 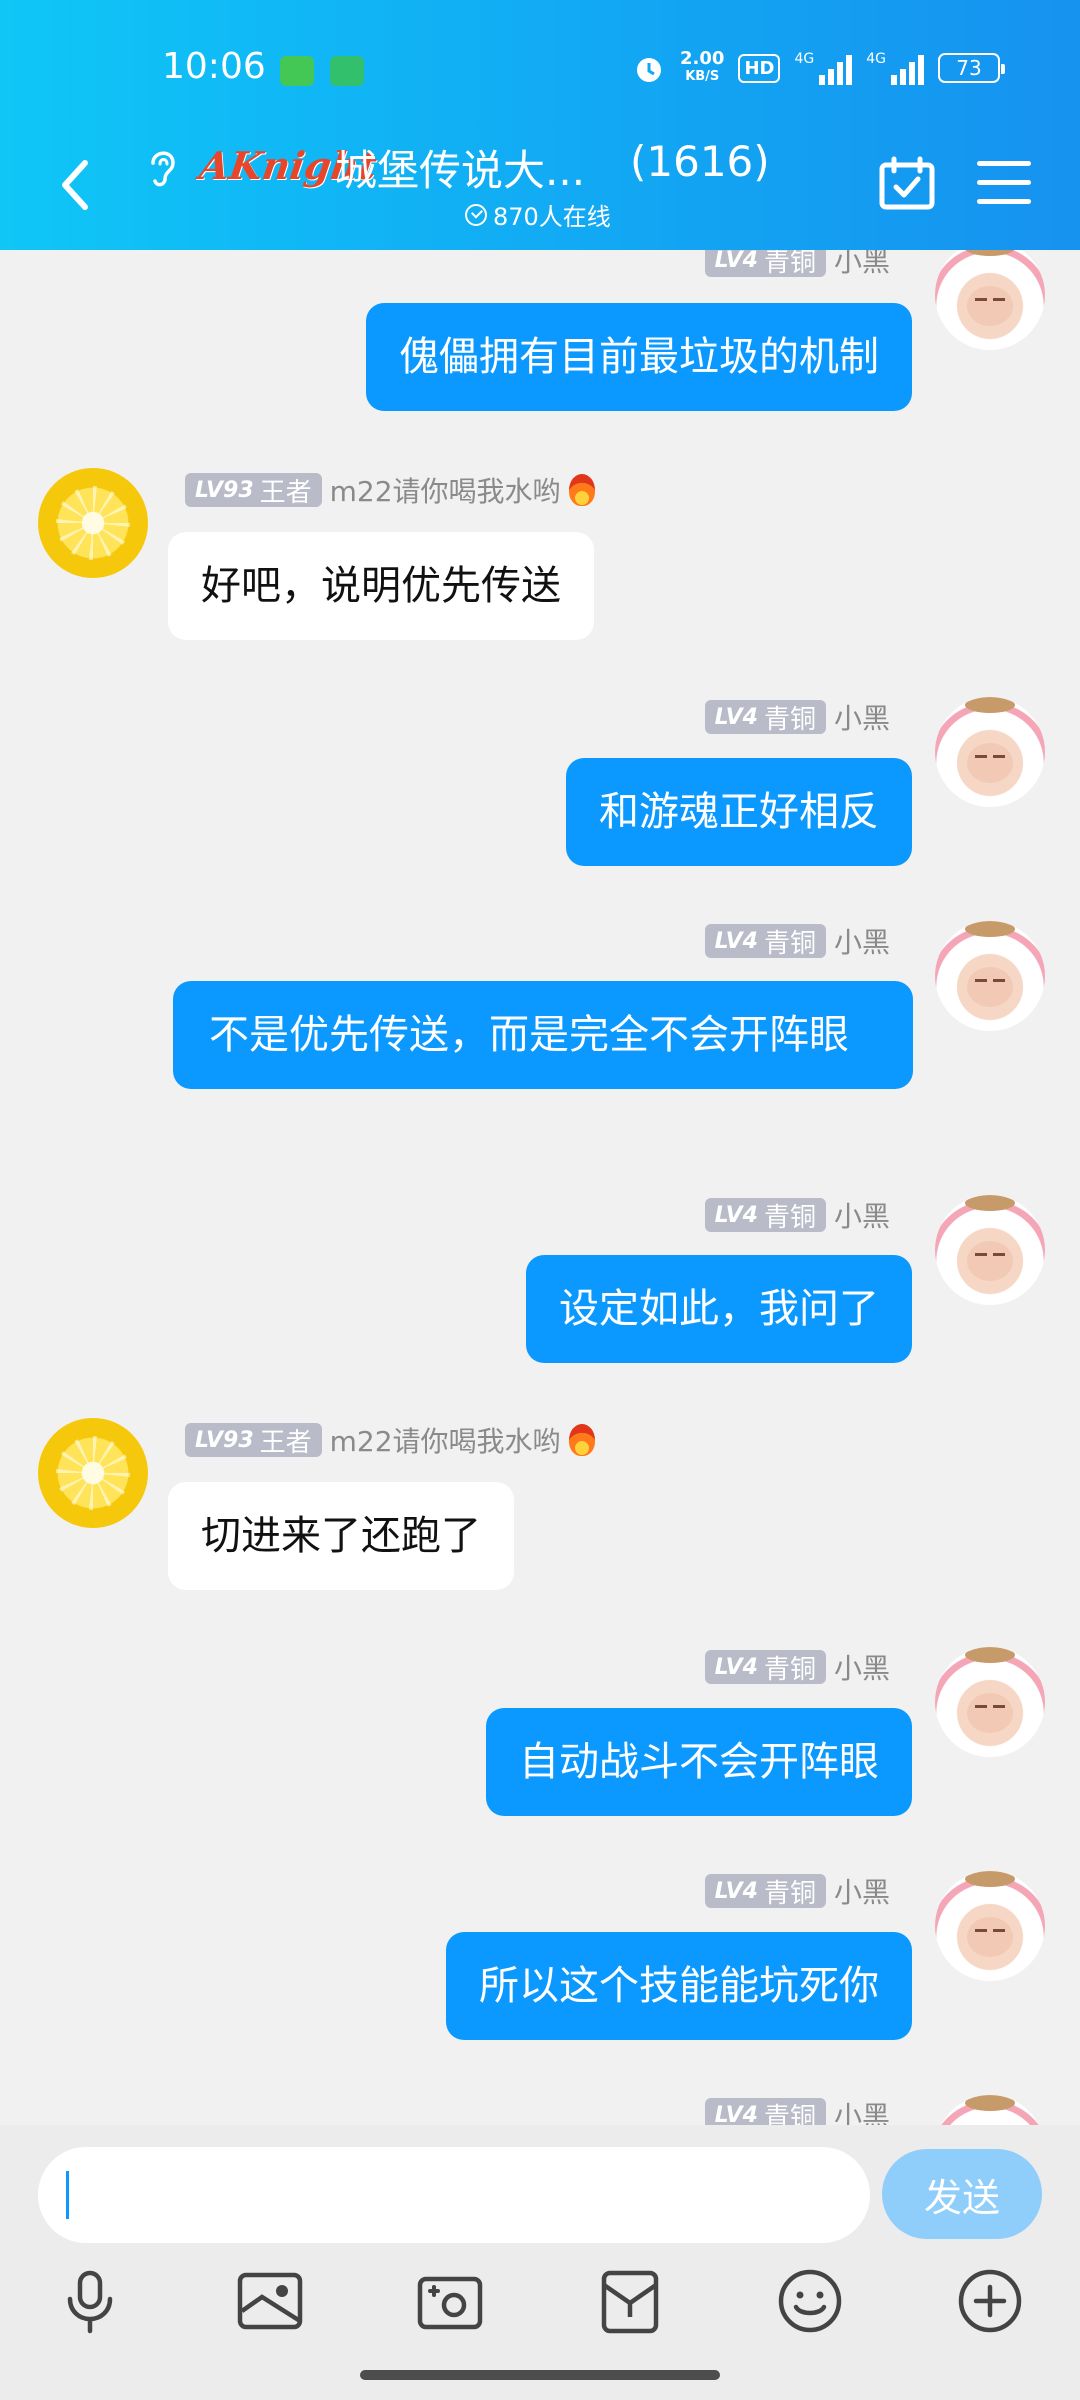 I want to click on image-icon, so click(x=270, y=2301).